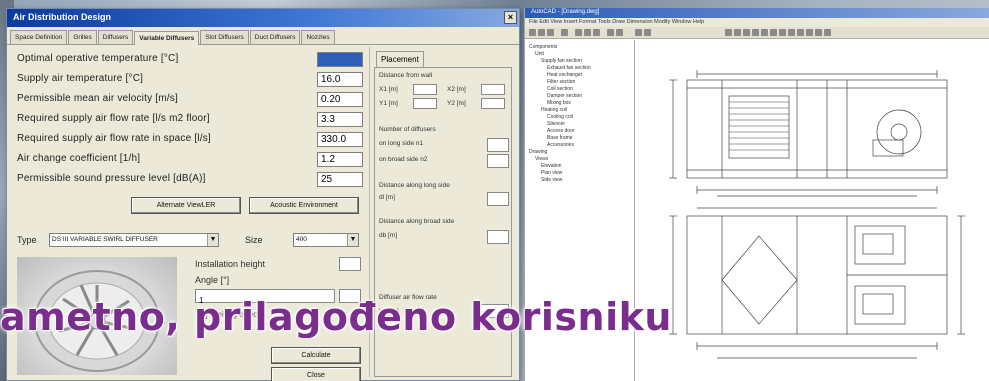 This screenshot has height=381, width=989. Describe the element at coordinates (316, 355) in the screenshot. I see `calculate-button: Calculate` at that location.